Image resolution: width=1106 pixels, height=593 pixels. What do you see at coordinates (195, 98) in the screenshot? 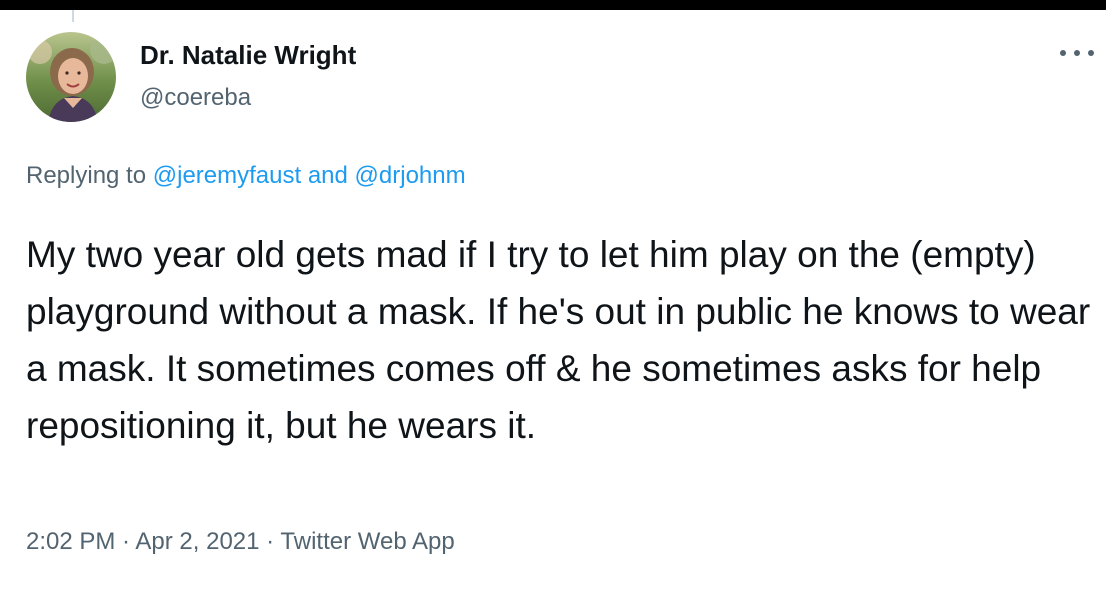
I see `author-handle: @coereba` at bounding box center [195, 98].